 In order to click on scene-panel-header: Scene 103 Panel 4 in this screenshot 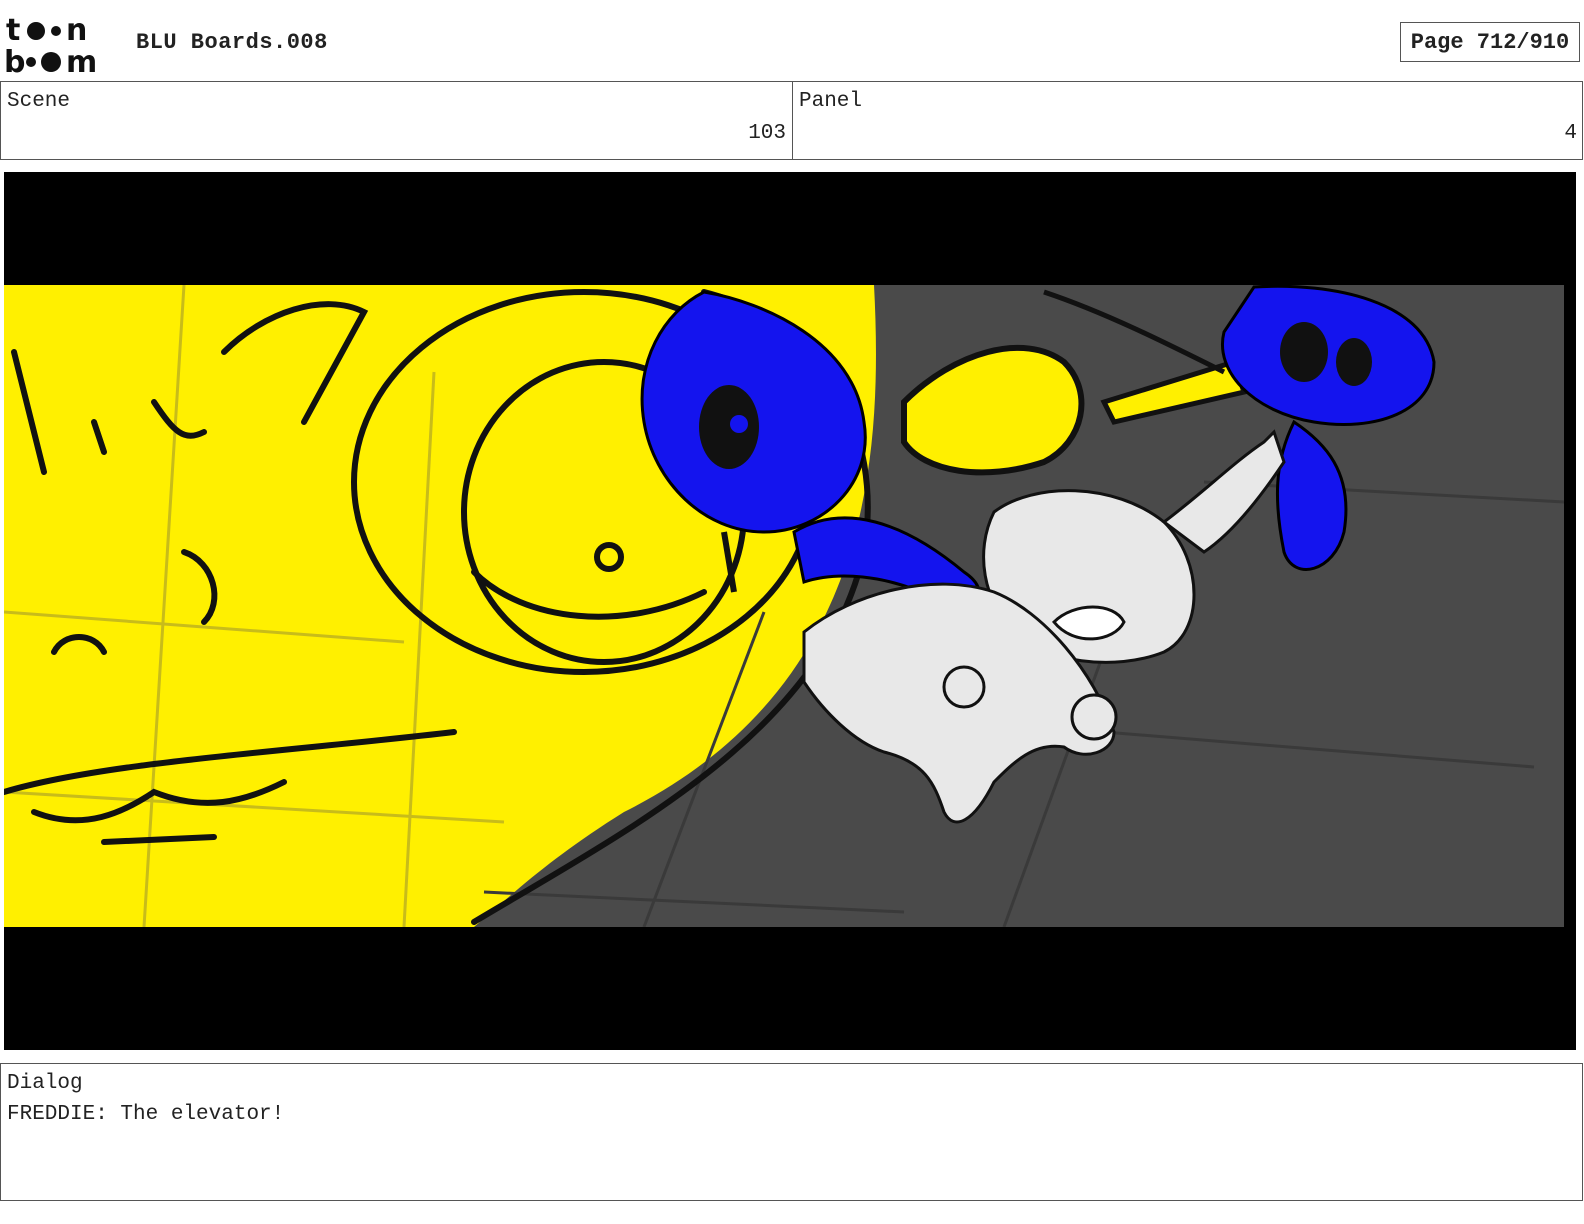, I will do `click(791, 120)`.